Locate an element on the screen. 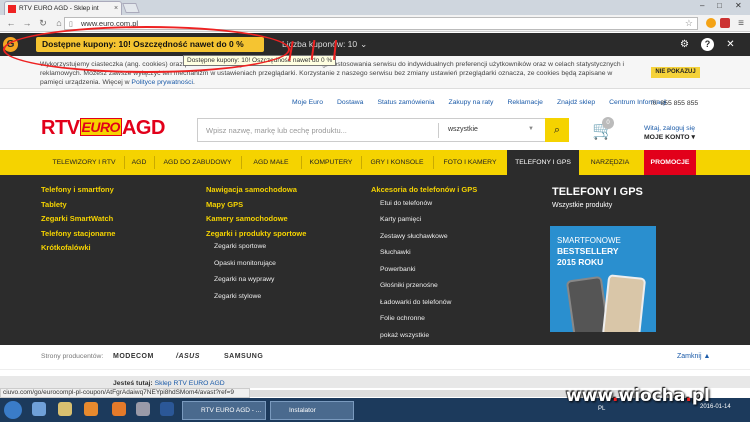  favicon-icon is located at coordinates (12, 8).